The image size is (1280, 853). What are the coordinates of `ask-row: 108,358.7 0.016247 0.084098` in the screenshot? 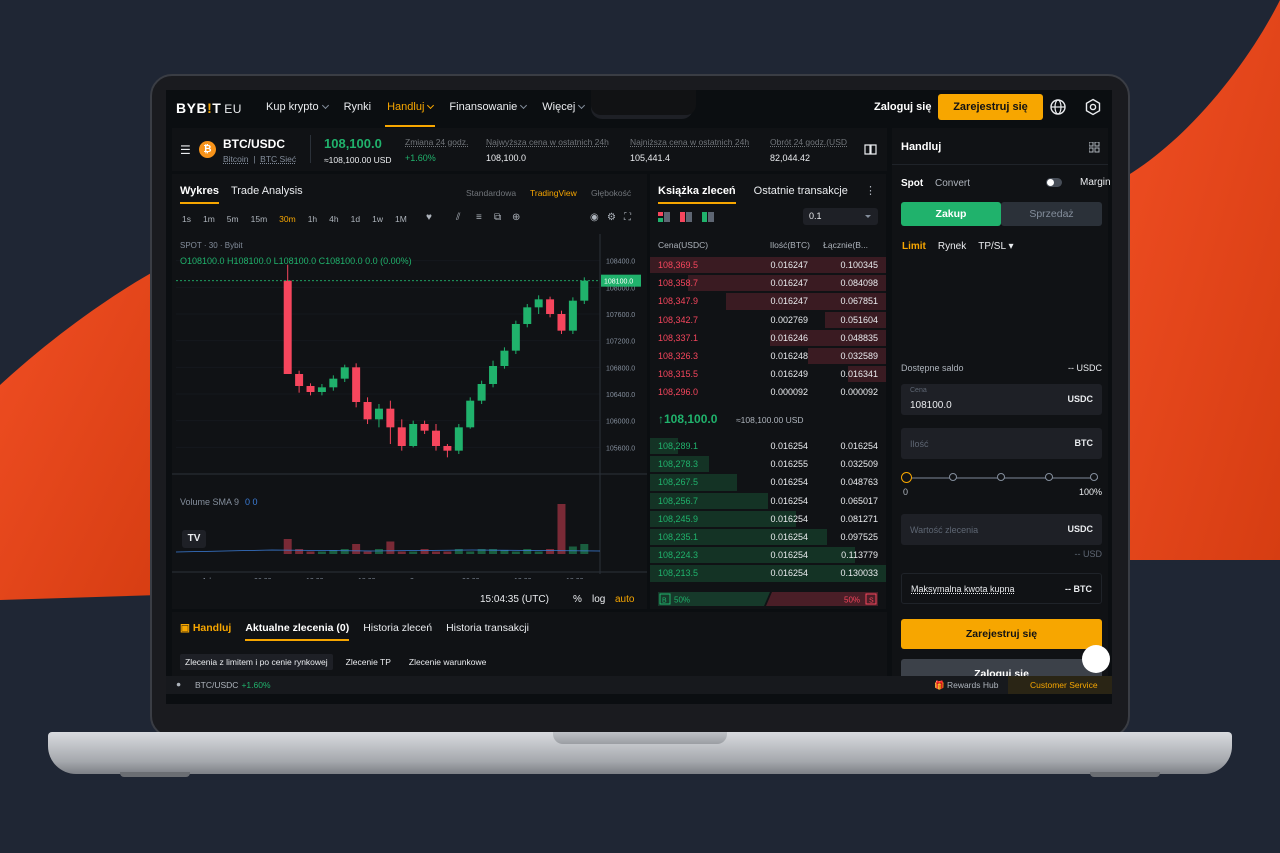 It's located at (768, 283).